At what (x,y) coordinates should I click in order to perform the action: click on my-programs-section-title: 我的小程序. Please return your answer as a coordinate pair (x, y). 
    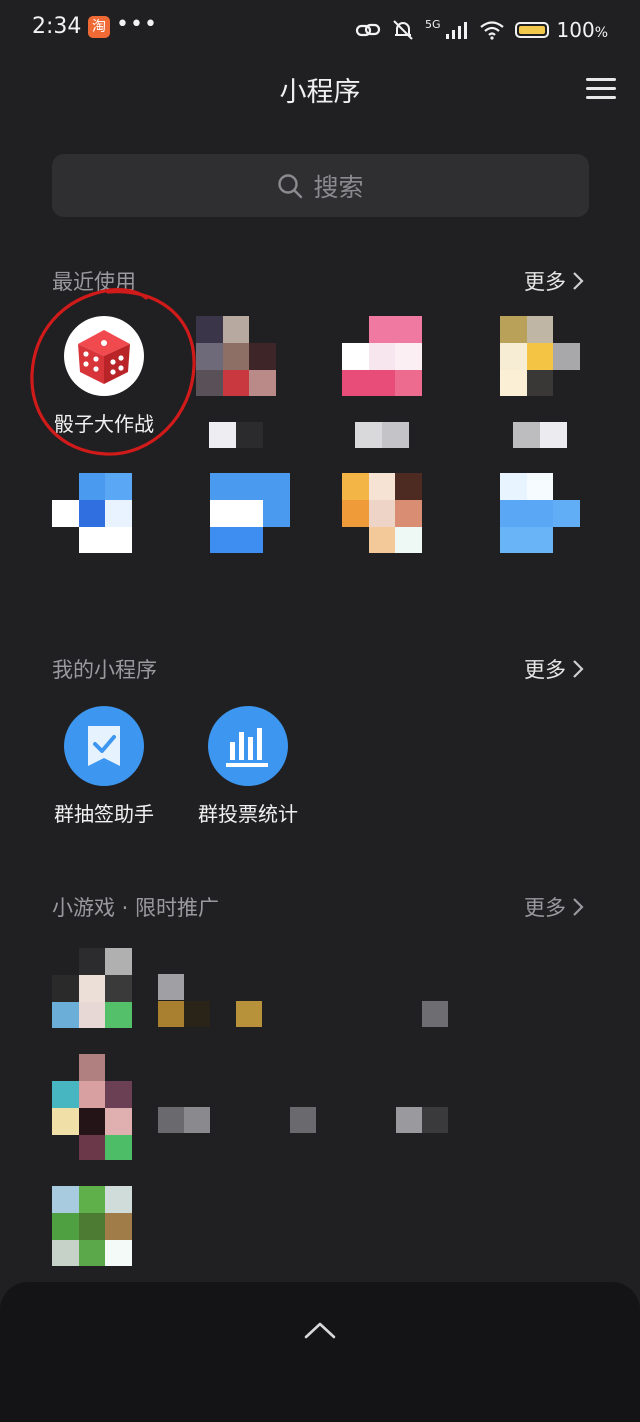
    Looking at the image, I should click on (104, 670).